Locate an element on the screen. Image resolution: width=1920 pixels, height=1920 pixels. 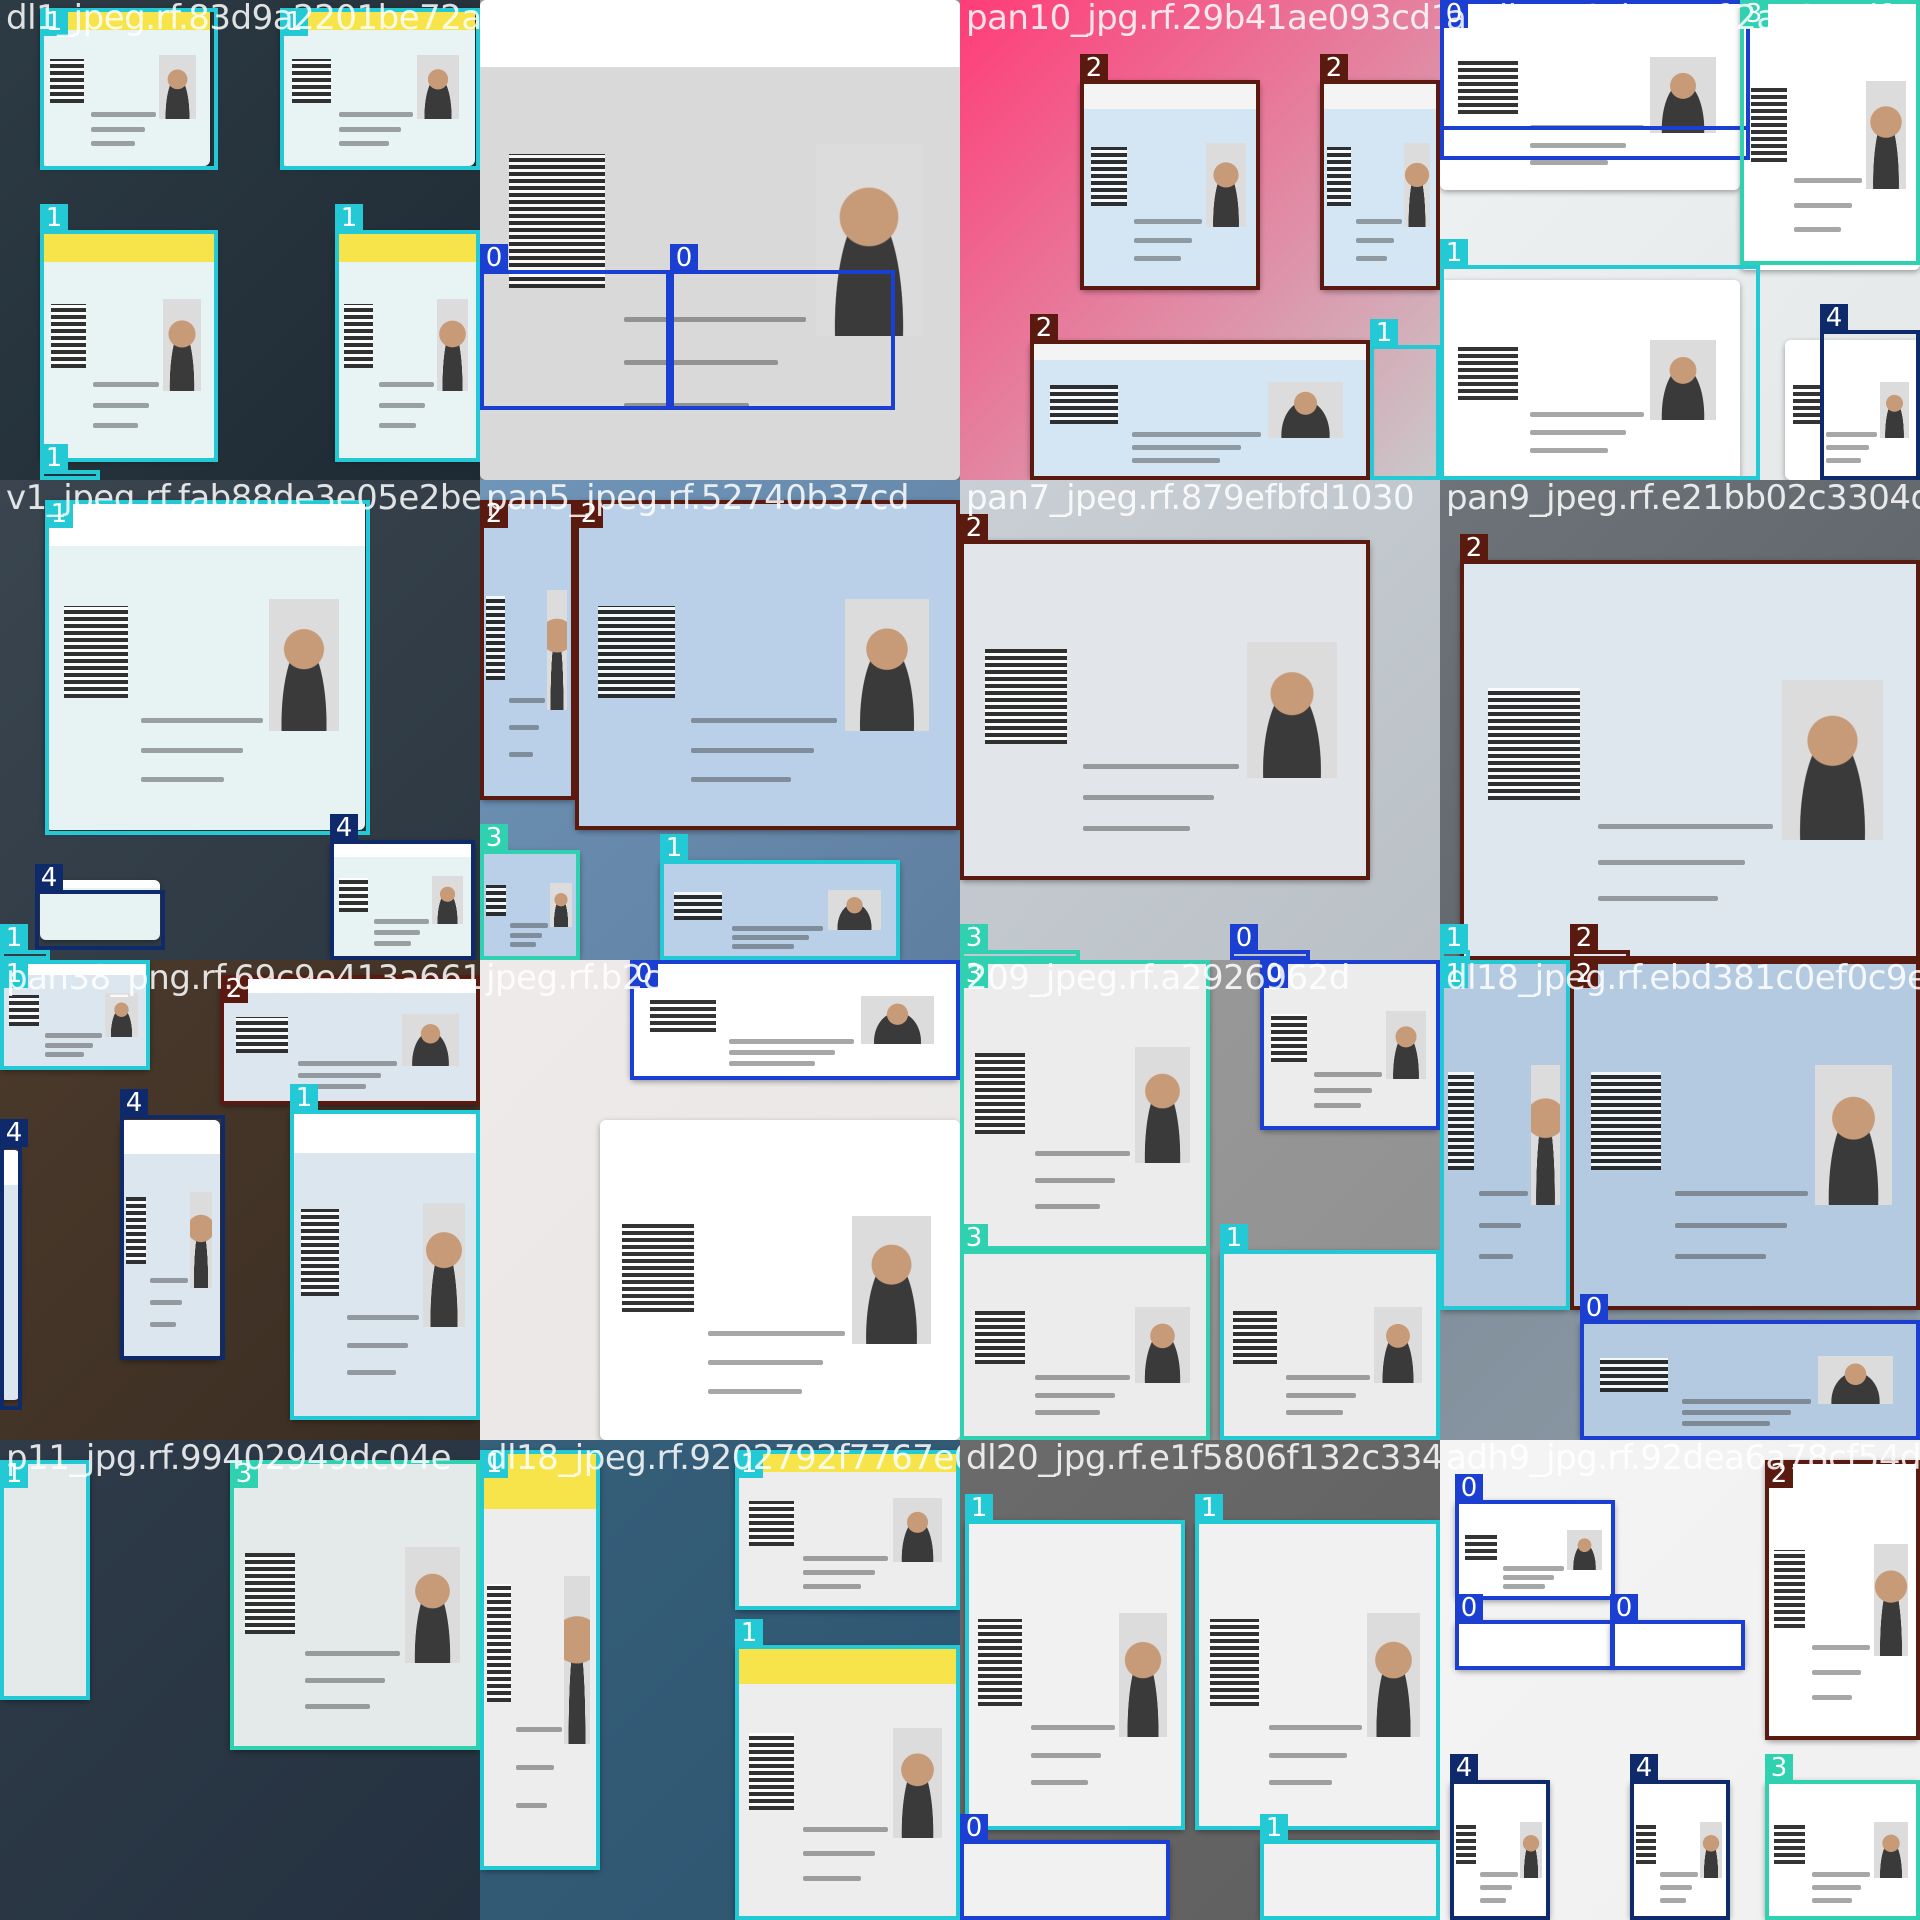
card-photo is located at coordinates (892, 1280).